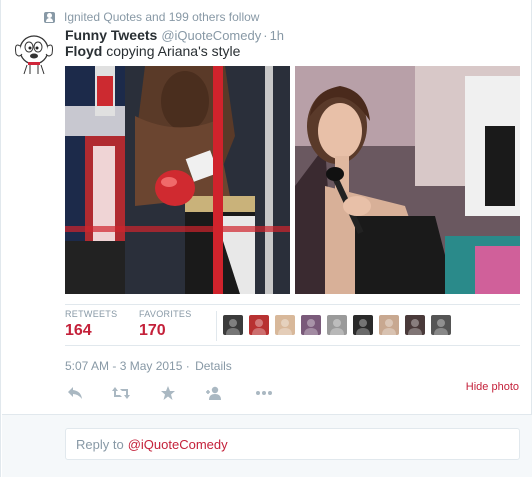  Describe the element at coordinates (165, 314) in the screenshot. I see `favorites-label: FAVORITES` at that location.